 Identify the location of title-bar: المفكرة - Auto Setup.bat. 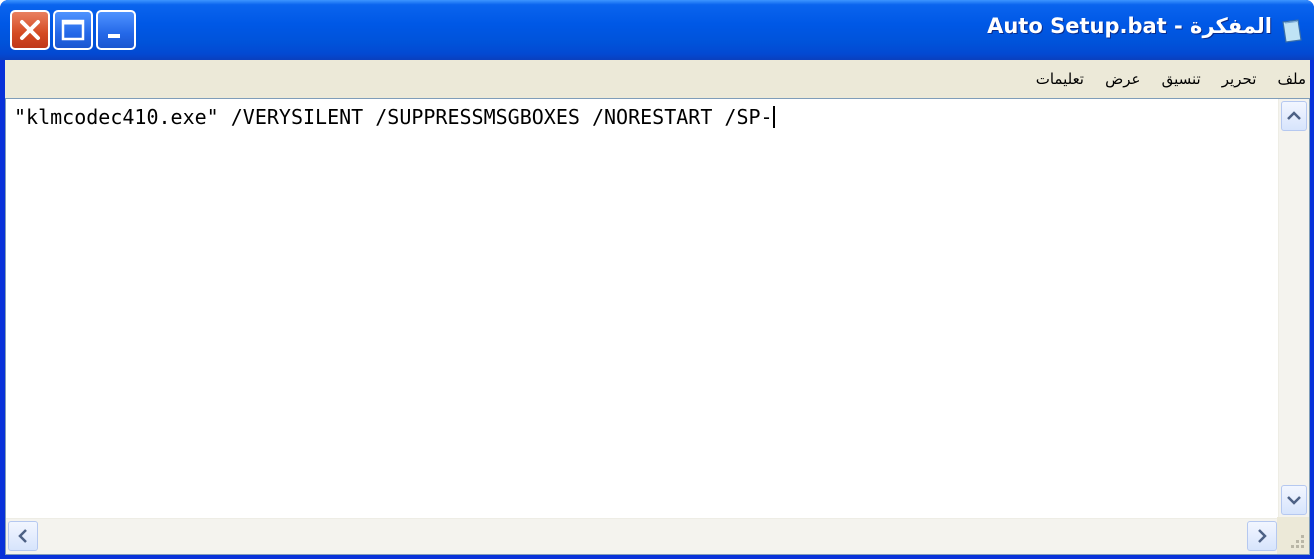
(657, 30).